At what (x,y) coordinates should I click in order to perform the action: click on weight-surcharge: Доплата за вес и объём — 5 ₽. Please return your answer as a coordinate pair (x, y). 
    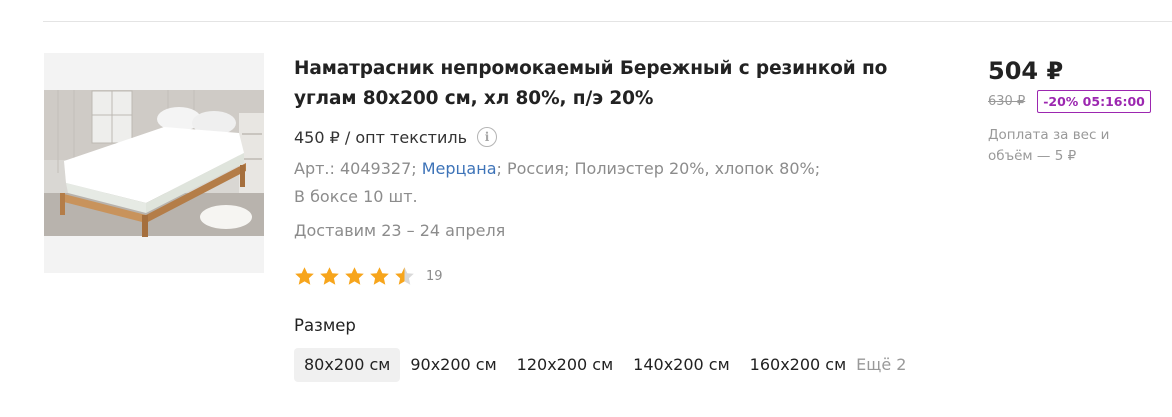
    Looking at the image, I should click on (1049, 145).